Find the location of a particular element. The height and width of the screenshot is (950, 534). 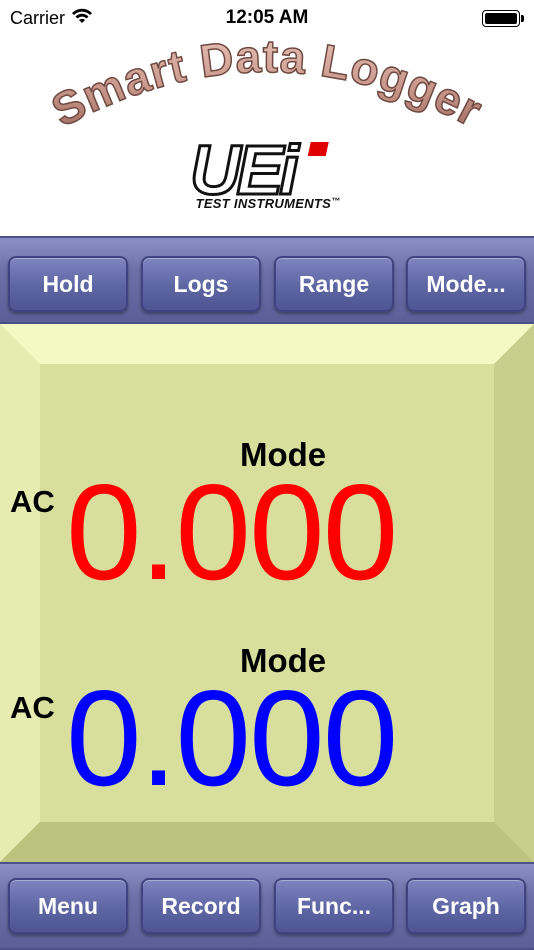

status-bar: Carrier 12:05 AM is located at coordinates (267, 19).